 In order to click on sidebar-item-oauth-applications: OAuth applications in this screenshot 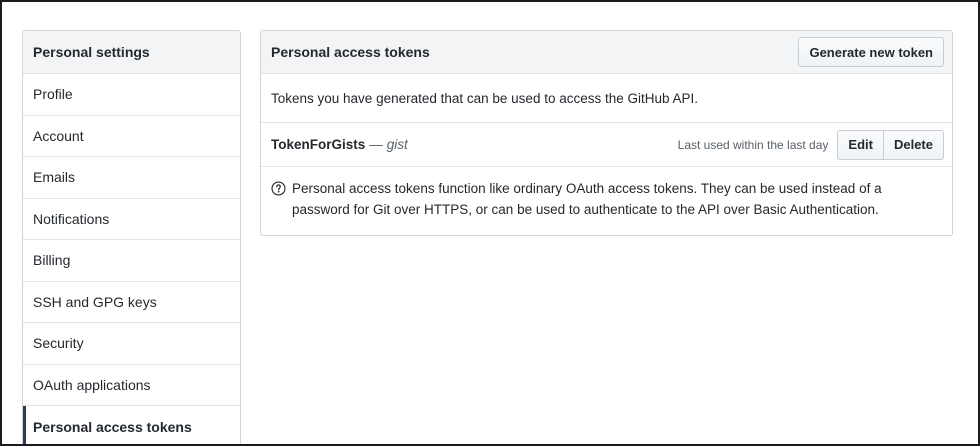, I will do `click(131, 385)`.